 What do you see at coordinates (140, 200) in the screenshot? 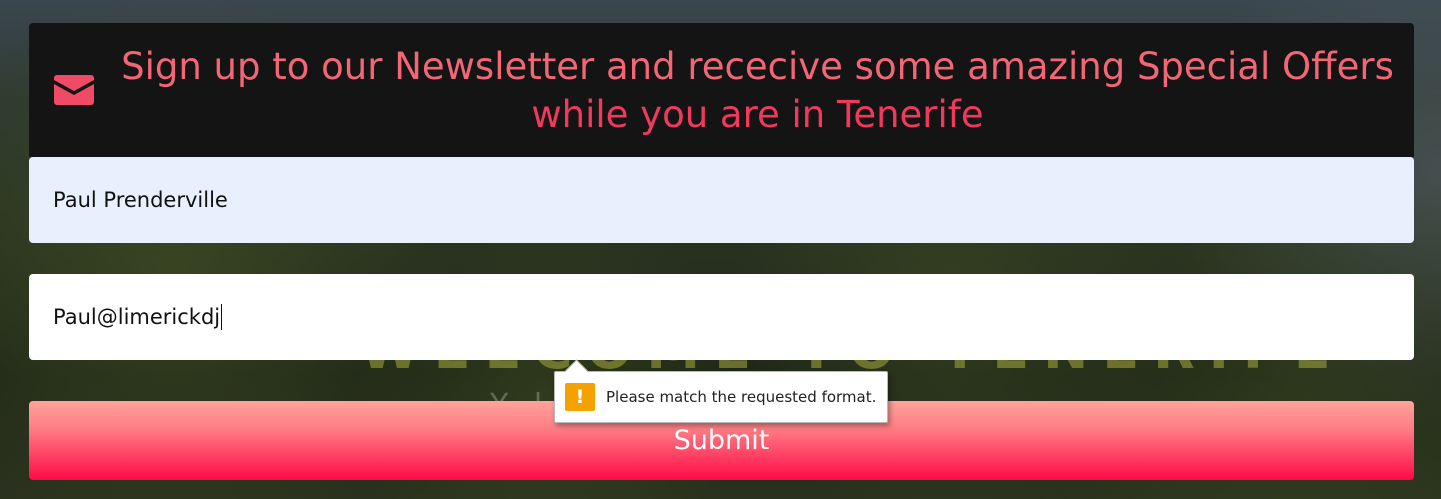
I see `name-field-value: Paul Prenderville` at bounding box center [140, 200].